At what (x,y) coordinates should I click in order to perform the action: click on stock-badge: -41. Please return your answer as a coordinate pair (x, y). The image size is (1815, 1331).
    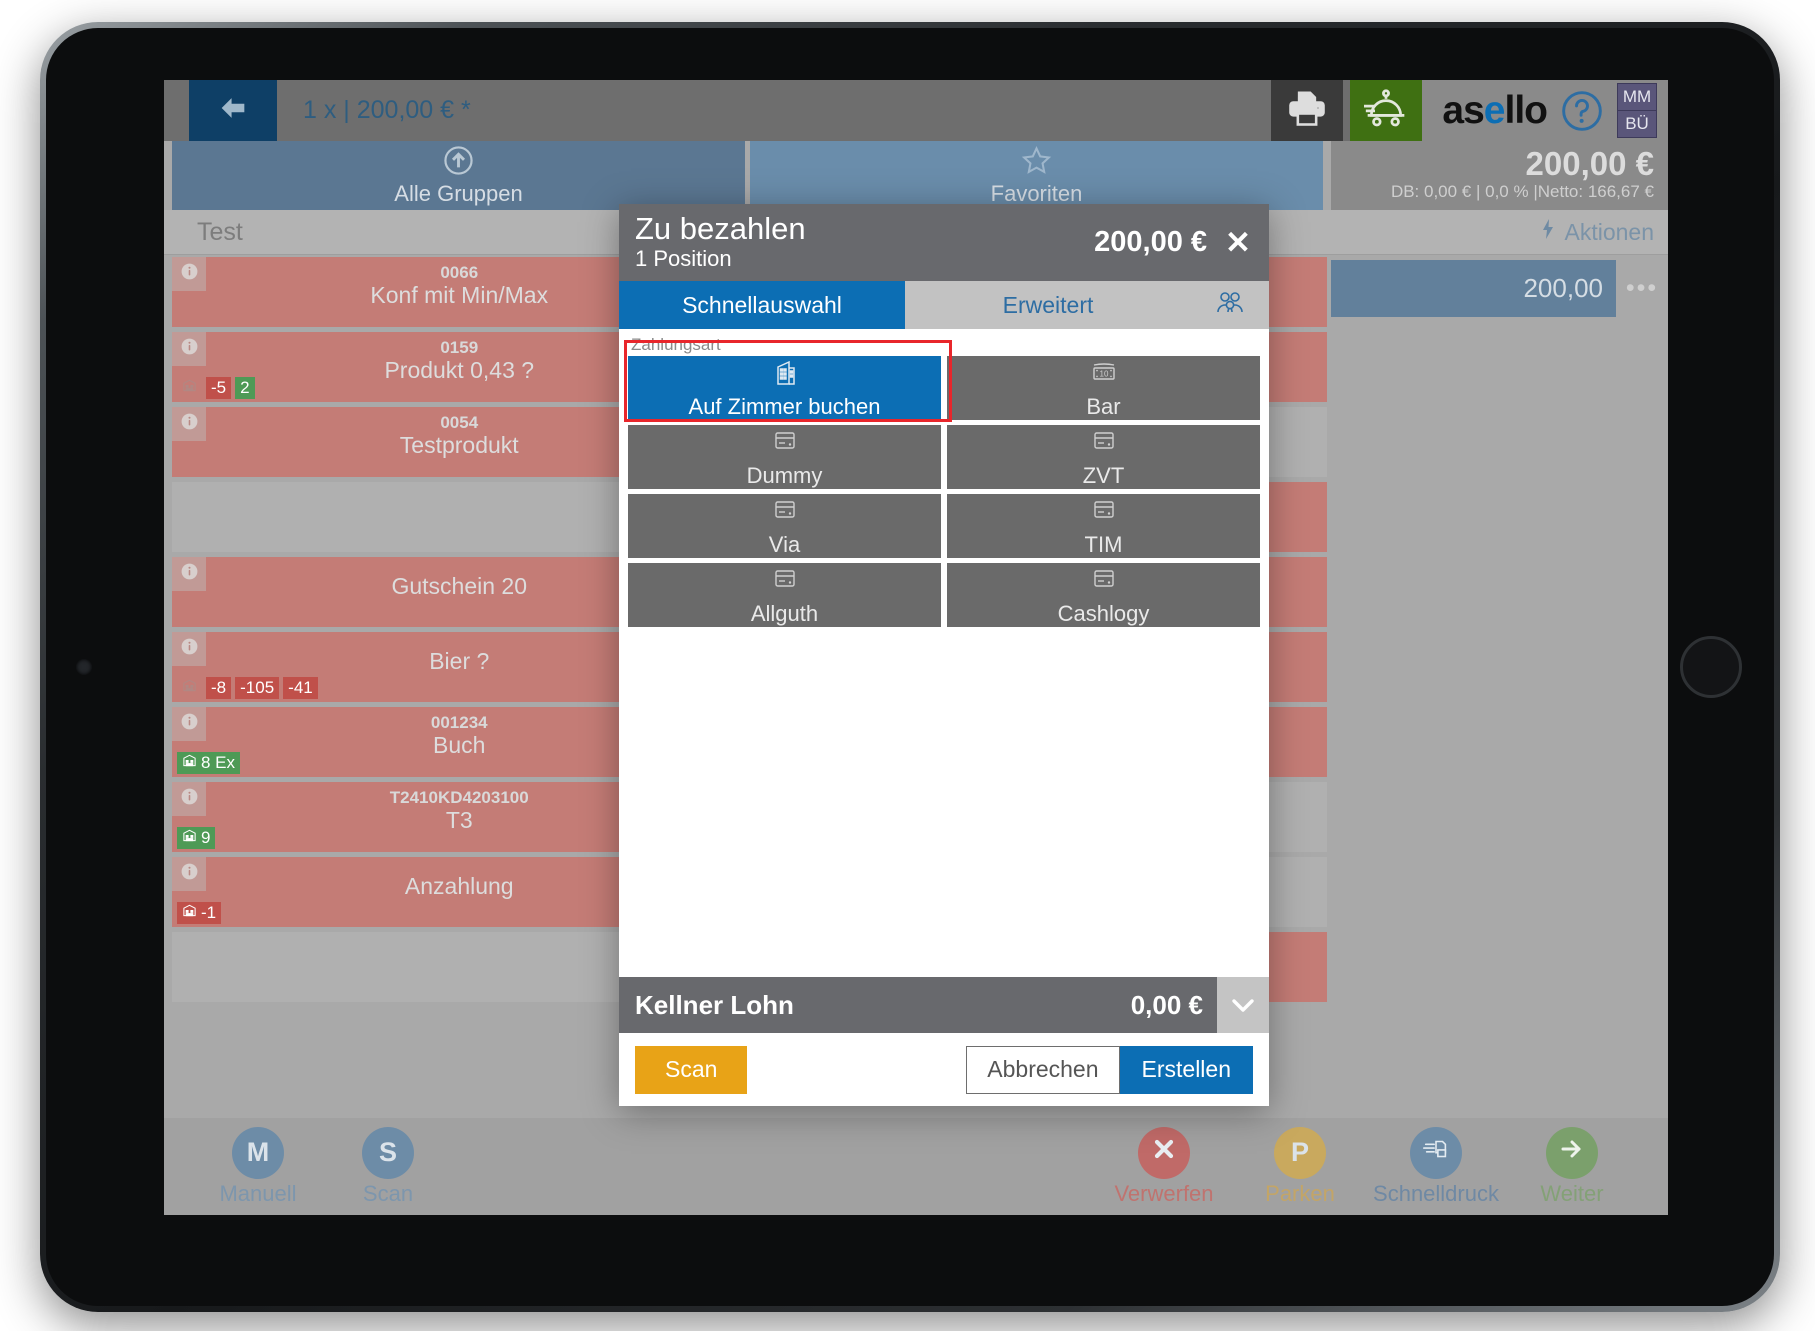
    Looking at the image, I should click on (300, 688).